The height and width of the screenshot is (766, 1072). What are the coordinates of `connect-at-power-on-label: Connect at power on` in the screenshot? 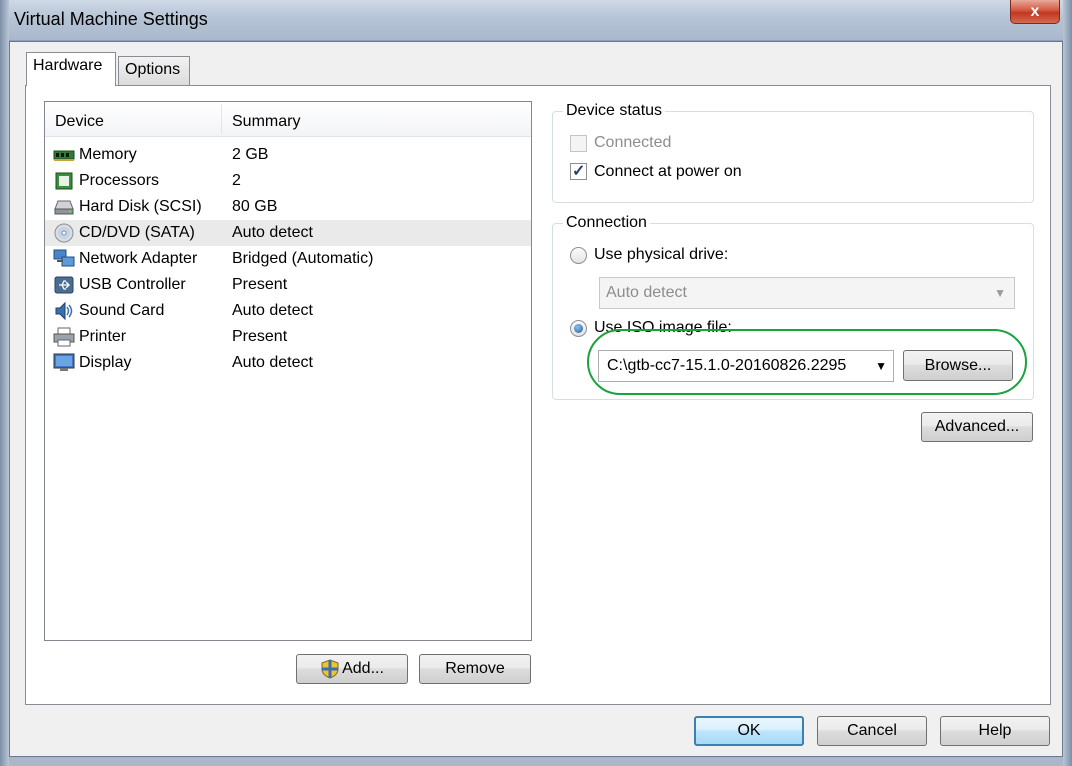 It's located at (668, 171).